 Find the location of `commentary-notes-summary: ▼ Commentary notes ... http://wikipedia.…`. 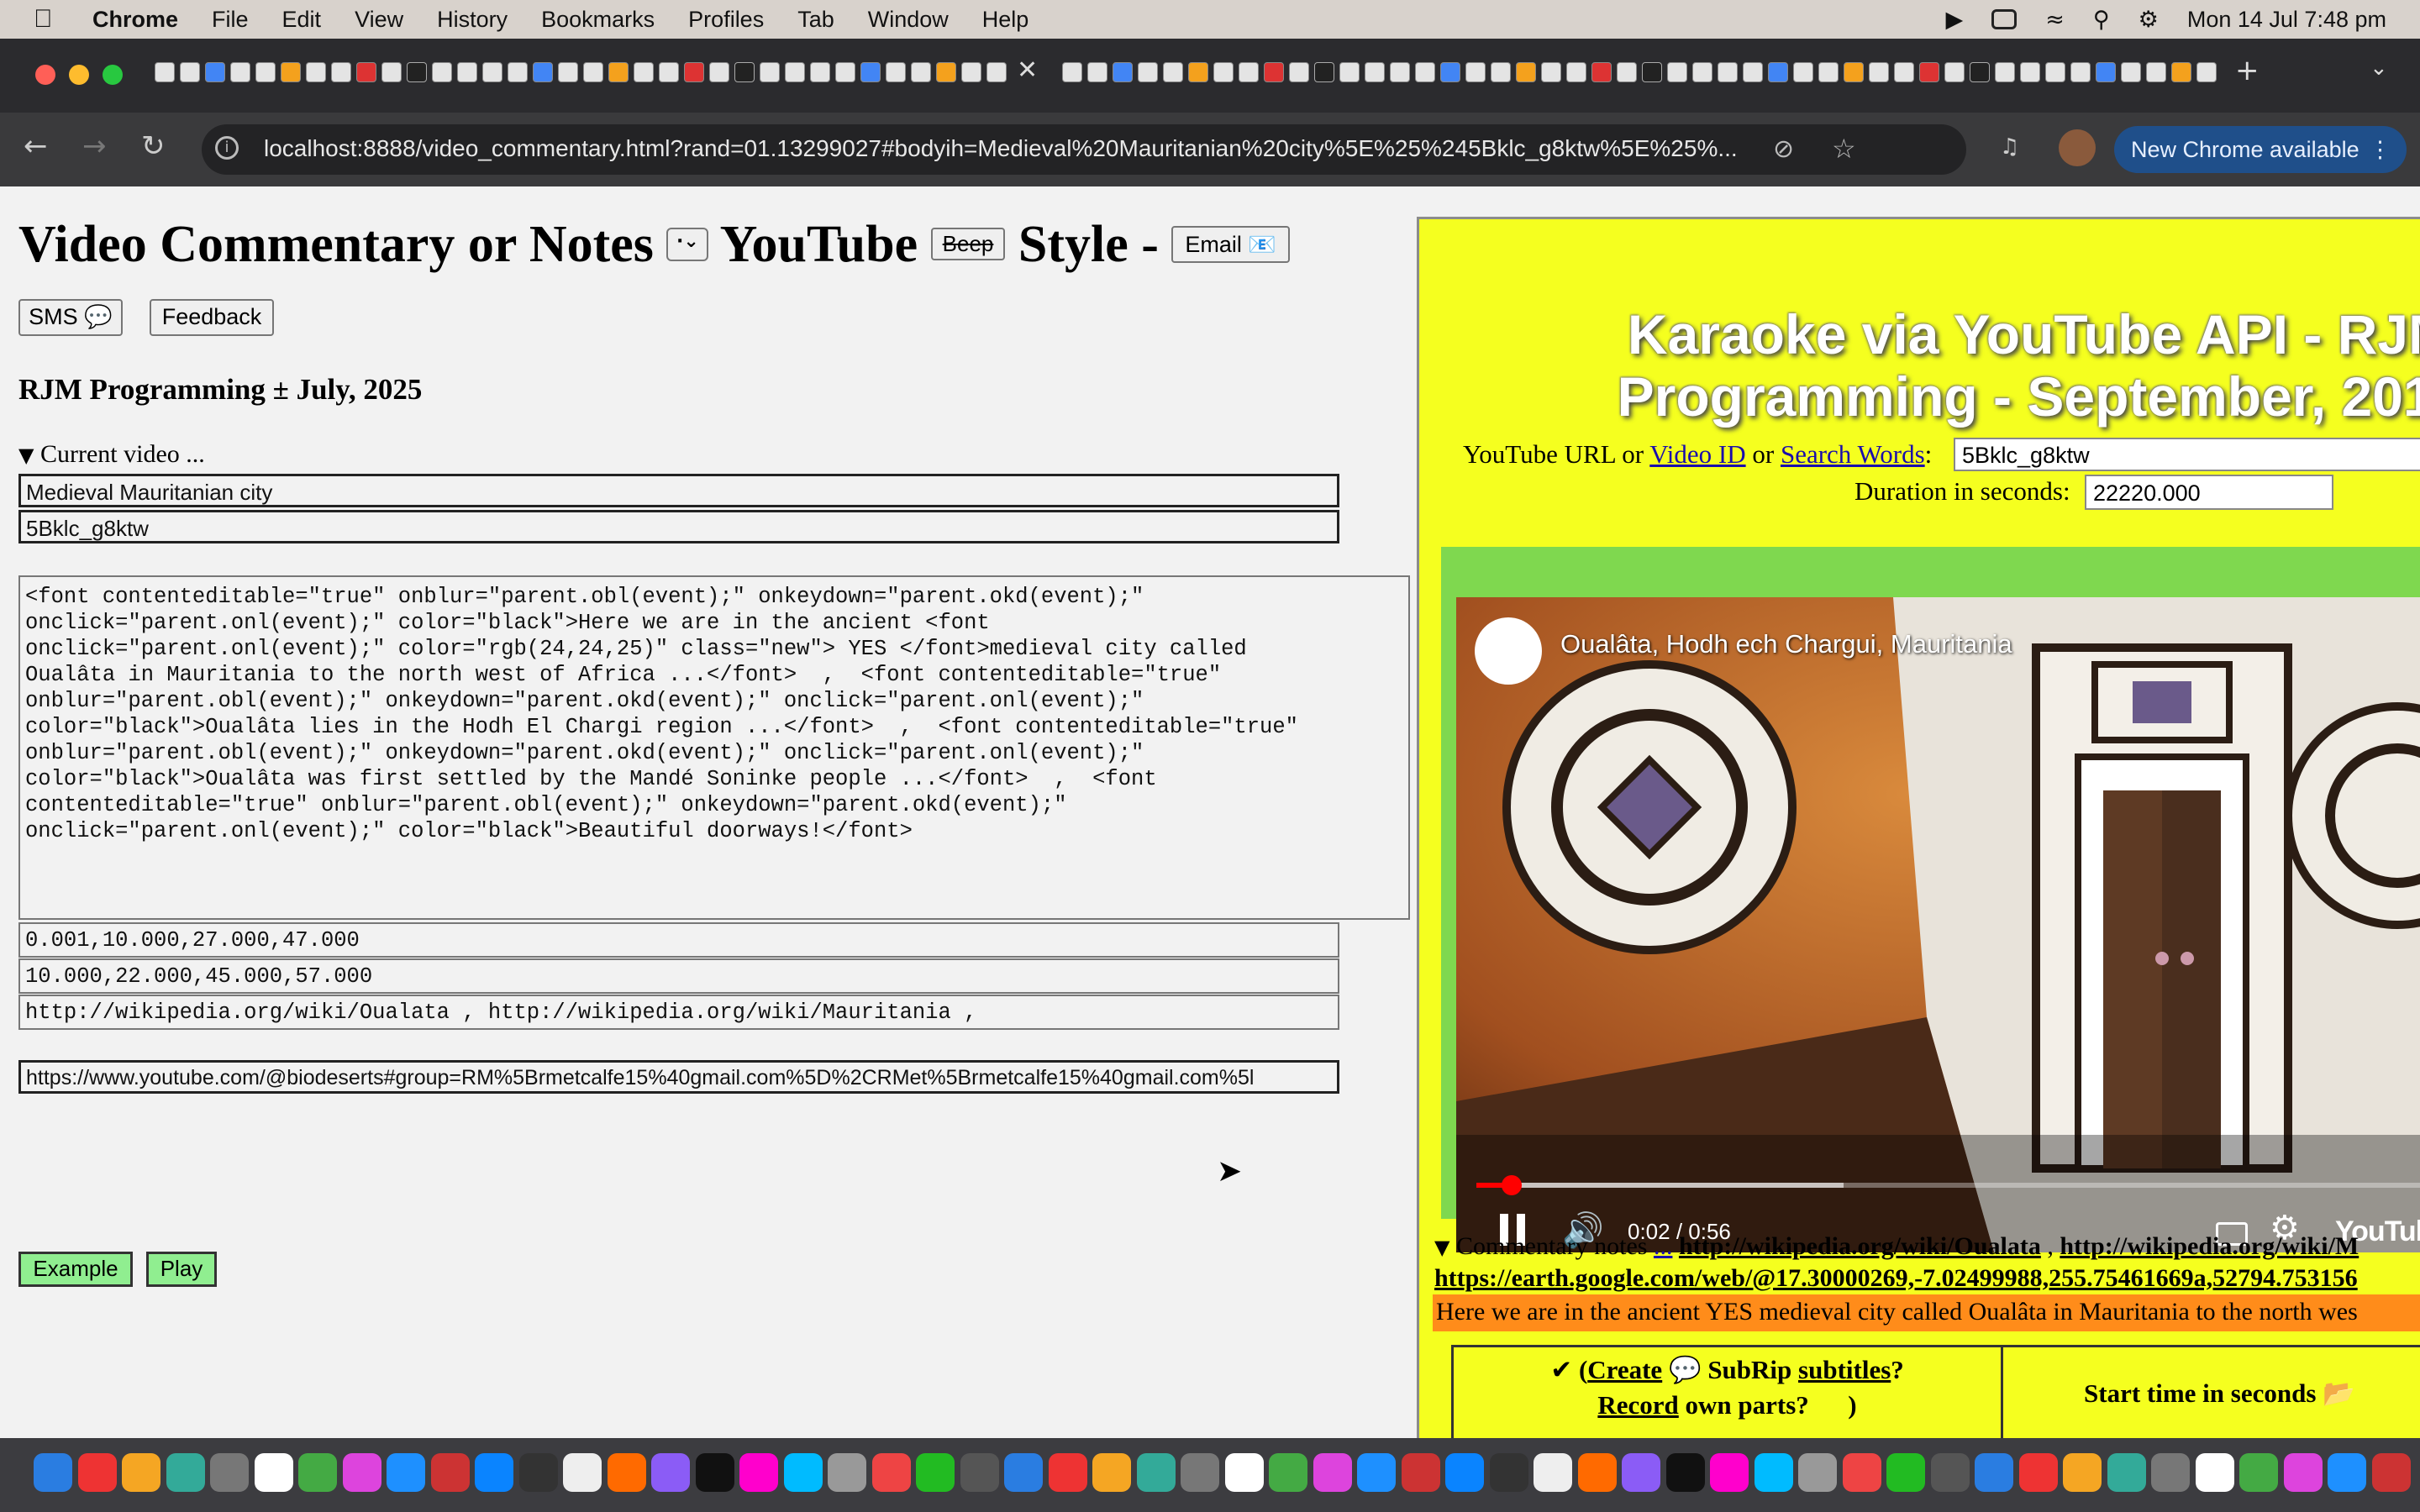

commentary-notes-summary: ▼ Commentary notes ... http://wikipedia.… is located at coordinates (1896, 1246).